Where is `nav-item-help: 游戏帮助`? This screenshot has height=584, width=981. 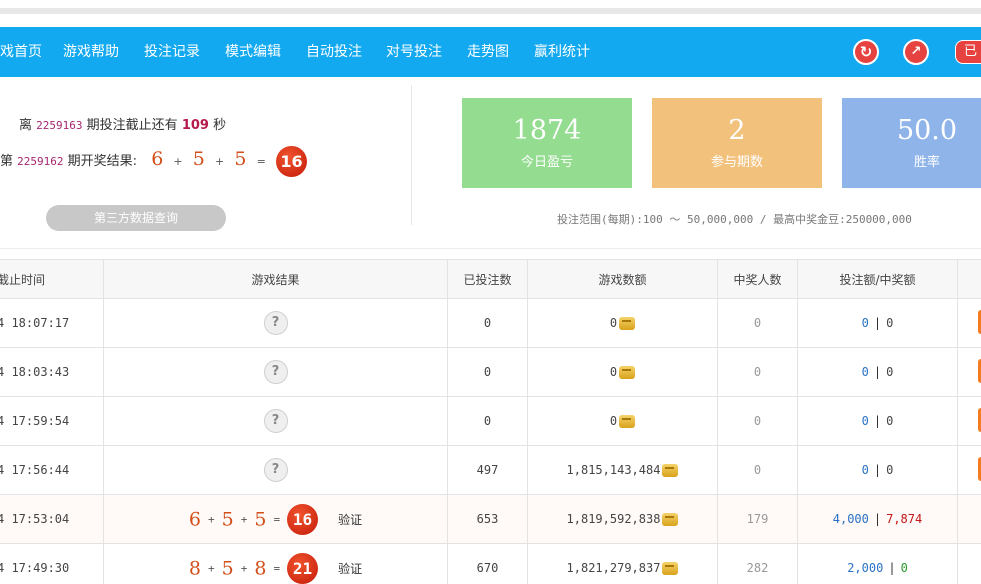
nav-item-help: 游戏帮助 is located at coordinates (91, 52).